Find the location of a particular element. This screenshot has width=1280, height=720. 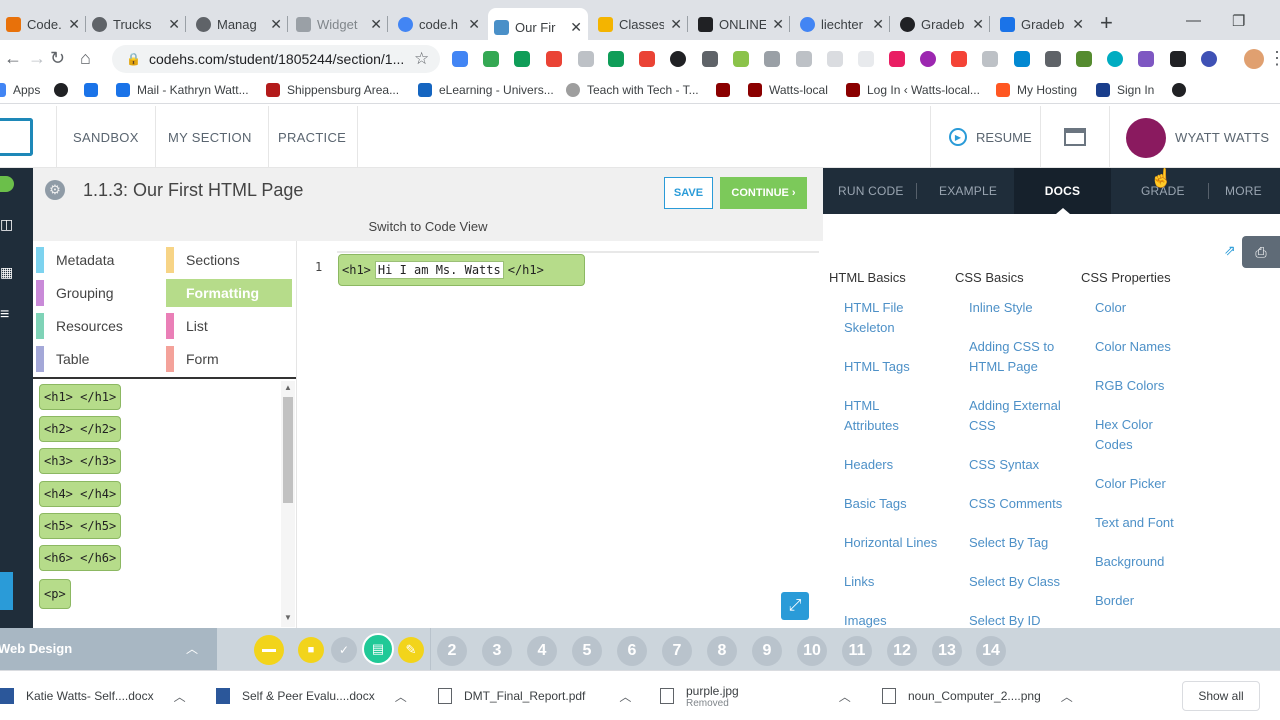

check-icon is located at coordinates (7, 184).